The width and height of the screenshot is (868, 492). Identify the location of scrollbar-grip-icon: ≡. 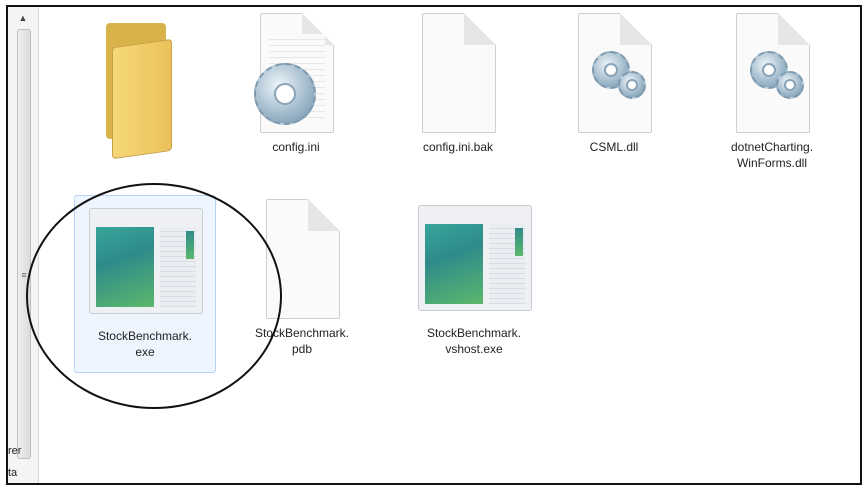
(24, 275).